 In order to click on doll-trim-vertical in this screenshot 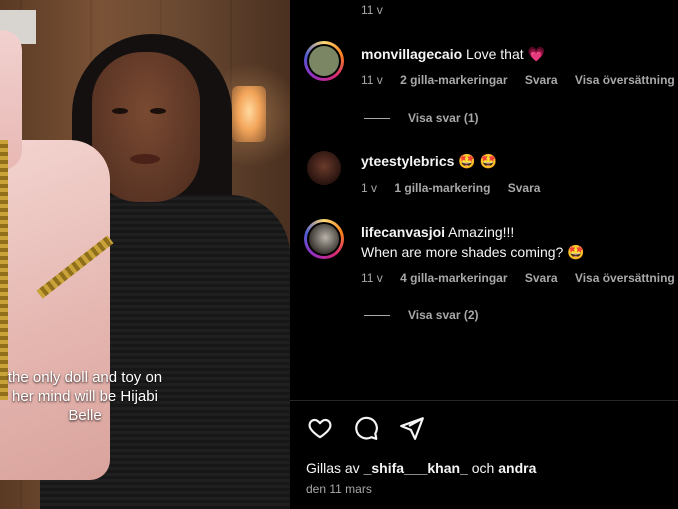, I will do `click(4, 270)`.